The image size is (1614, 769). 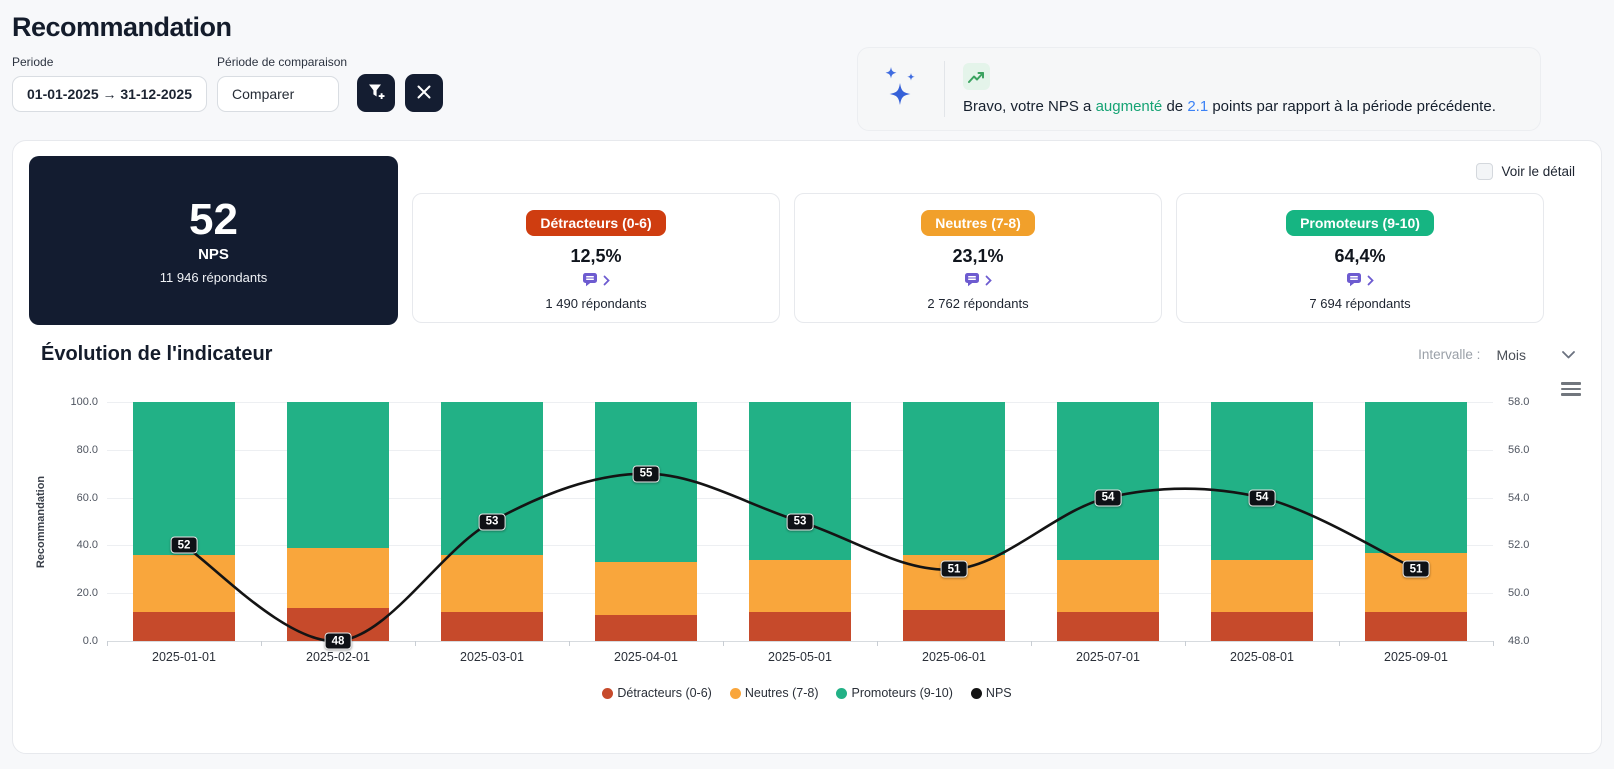 I want to click on period-range-input: 01-01-2025 → 31-12-2025, so click(x=110, y=94).